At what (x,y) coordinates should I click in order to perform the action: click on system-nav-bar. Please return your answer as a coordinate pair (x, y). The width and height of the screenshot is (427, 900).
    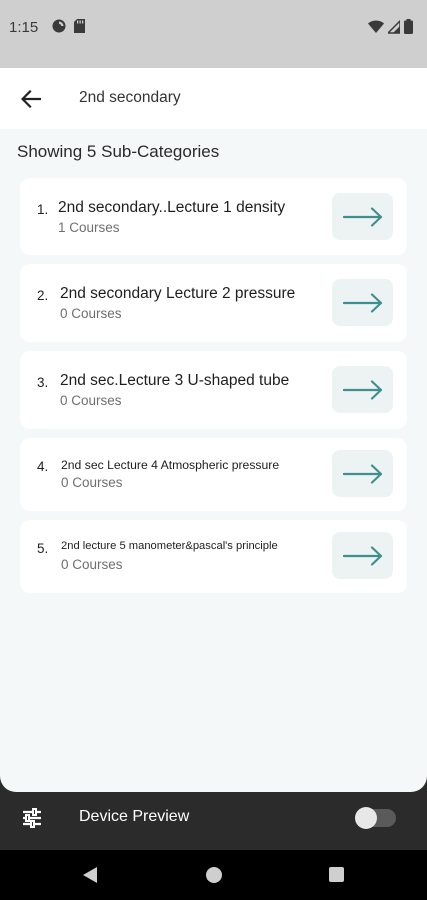
    Looking at the image, I should click on (213, 875).